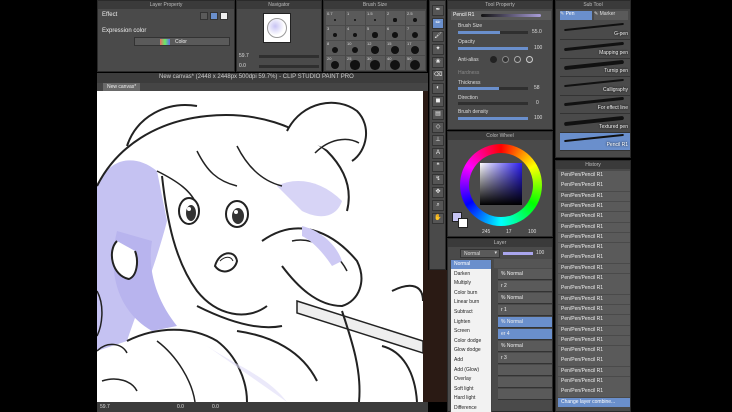  What do you see at coordinates (415, 18) in the screenshot?
I see `brush-size-preset: 2.5` at bounding box center [415, 18].